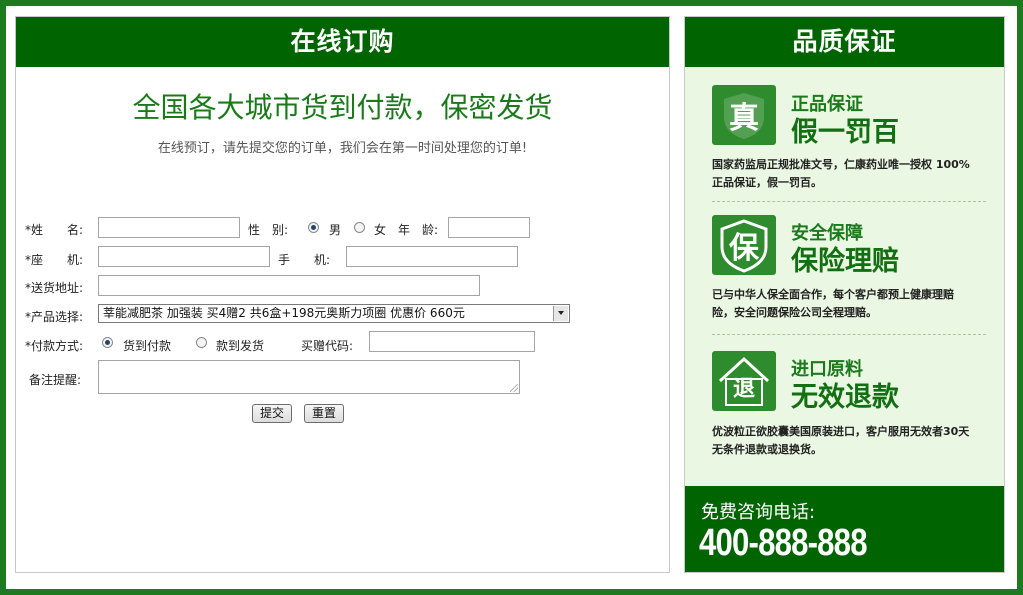 The height and width of the screenshot is (595, 1023). What do you see at coordinates (289, 285) in the screenshot?
I see `address-input` at bounding box center [289, 285].